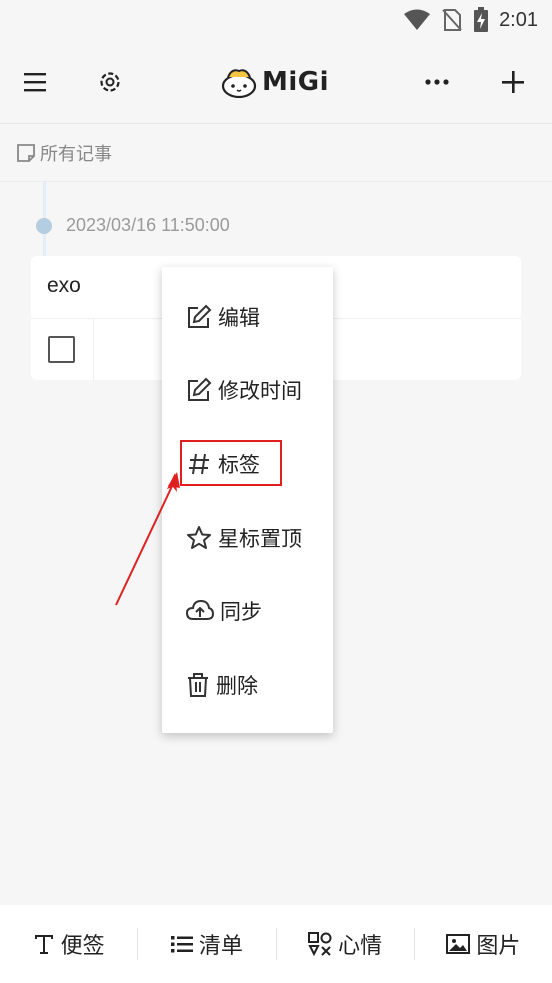  I want to click on toolbar-list-button: 清单, so click(206, 944).